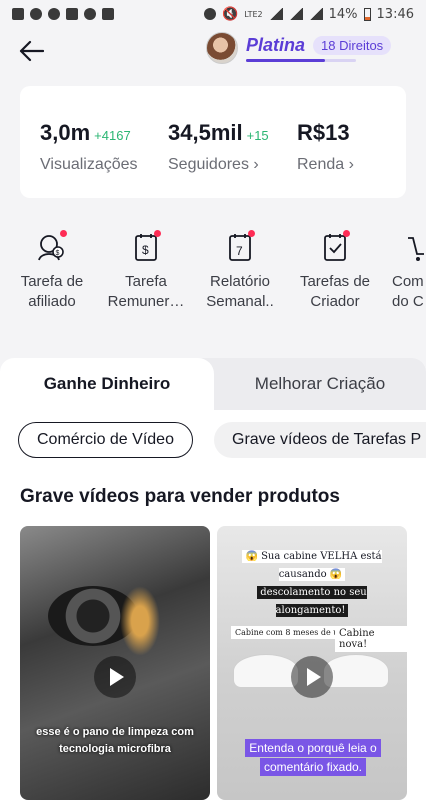  I want to click on stat-value: R$13, so click(323, 132).